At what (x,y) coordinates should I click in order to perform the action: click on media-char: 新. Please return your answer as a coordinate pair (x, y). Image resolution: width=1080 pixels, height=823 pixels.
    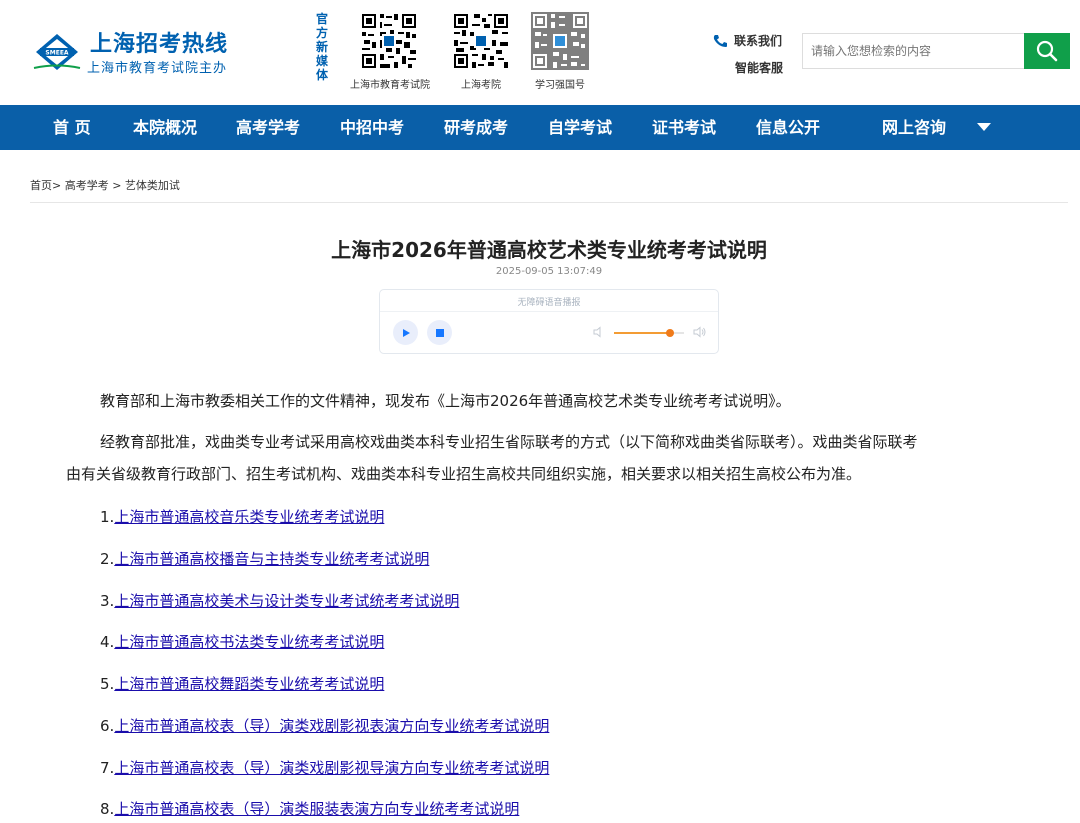
    Looking at the image, I should click on (321, 47).